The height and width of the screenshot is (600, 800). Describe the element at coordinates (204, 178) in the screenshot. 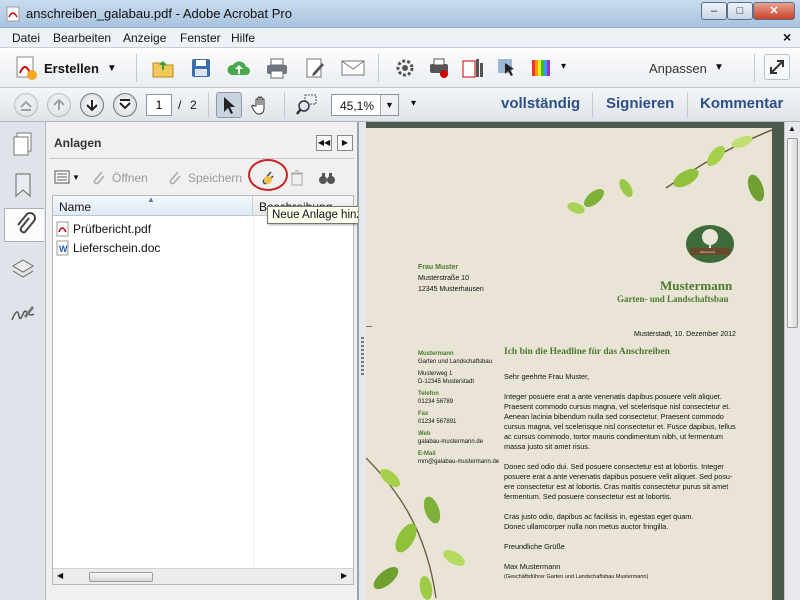

I see `save-attachment-button: Speichern` at that location.